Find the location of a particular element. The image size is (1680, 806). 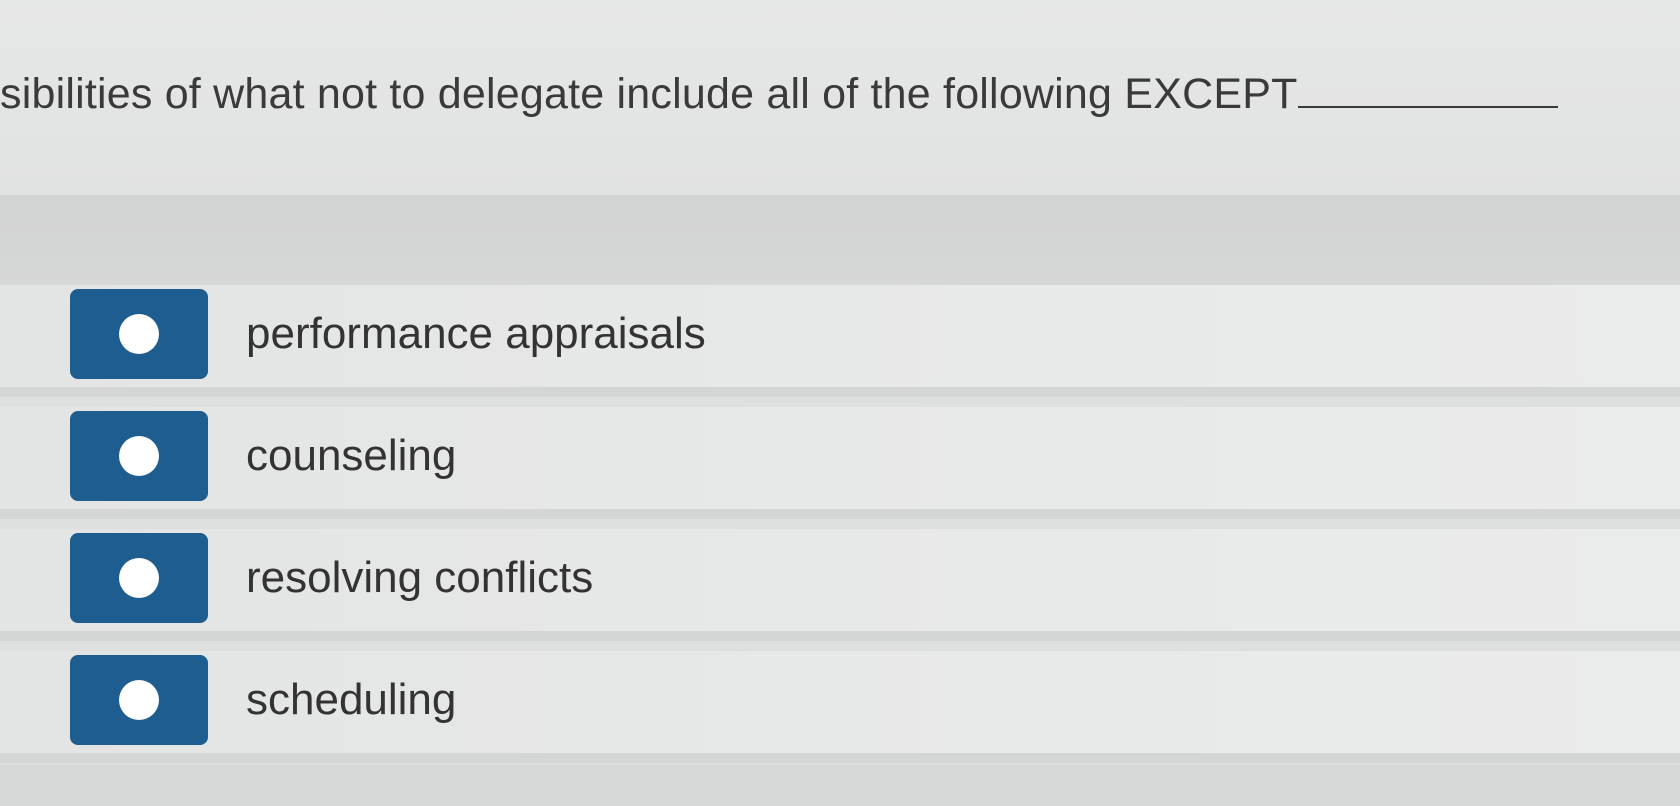

option-counseling: counseling is located at coordinates (840, 463).